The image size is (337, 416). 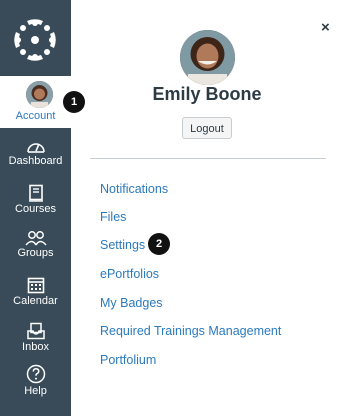 What do you see at coordinates (35, 238) in the screenshot?
I see `groups-icon` at bounding box center [35, 238].